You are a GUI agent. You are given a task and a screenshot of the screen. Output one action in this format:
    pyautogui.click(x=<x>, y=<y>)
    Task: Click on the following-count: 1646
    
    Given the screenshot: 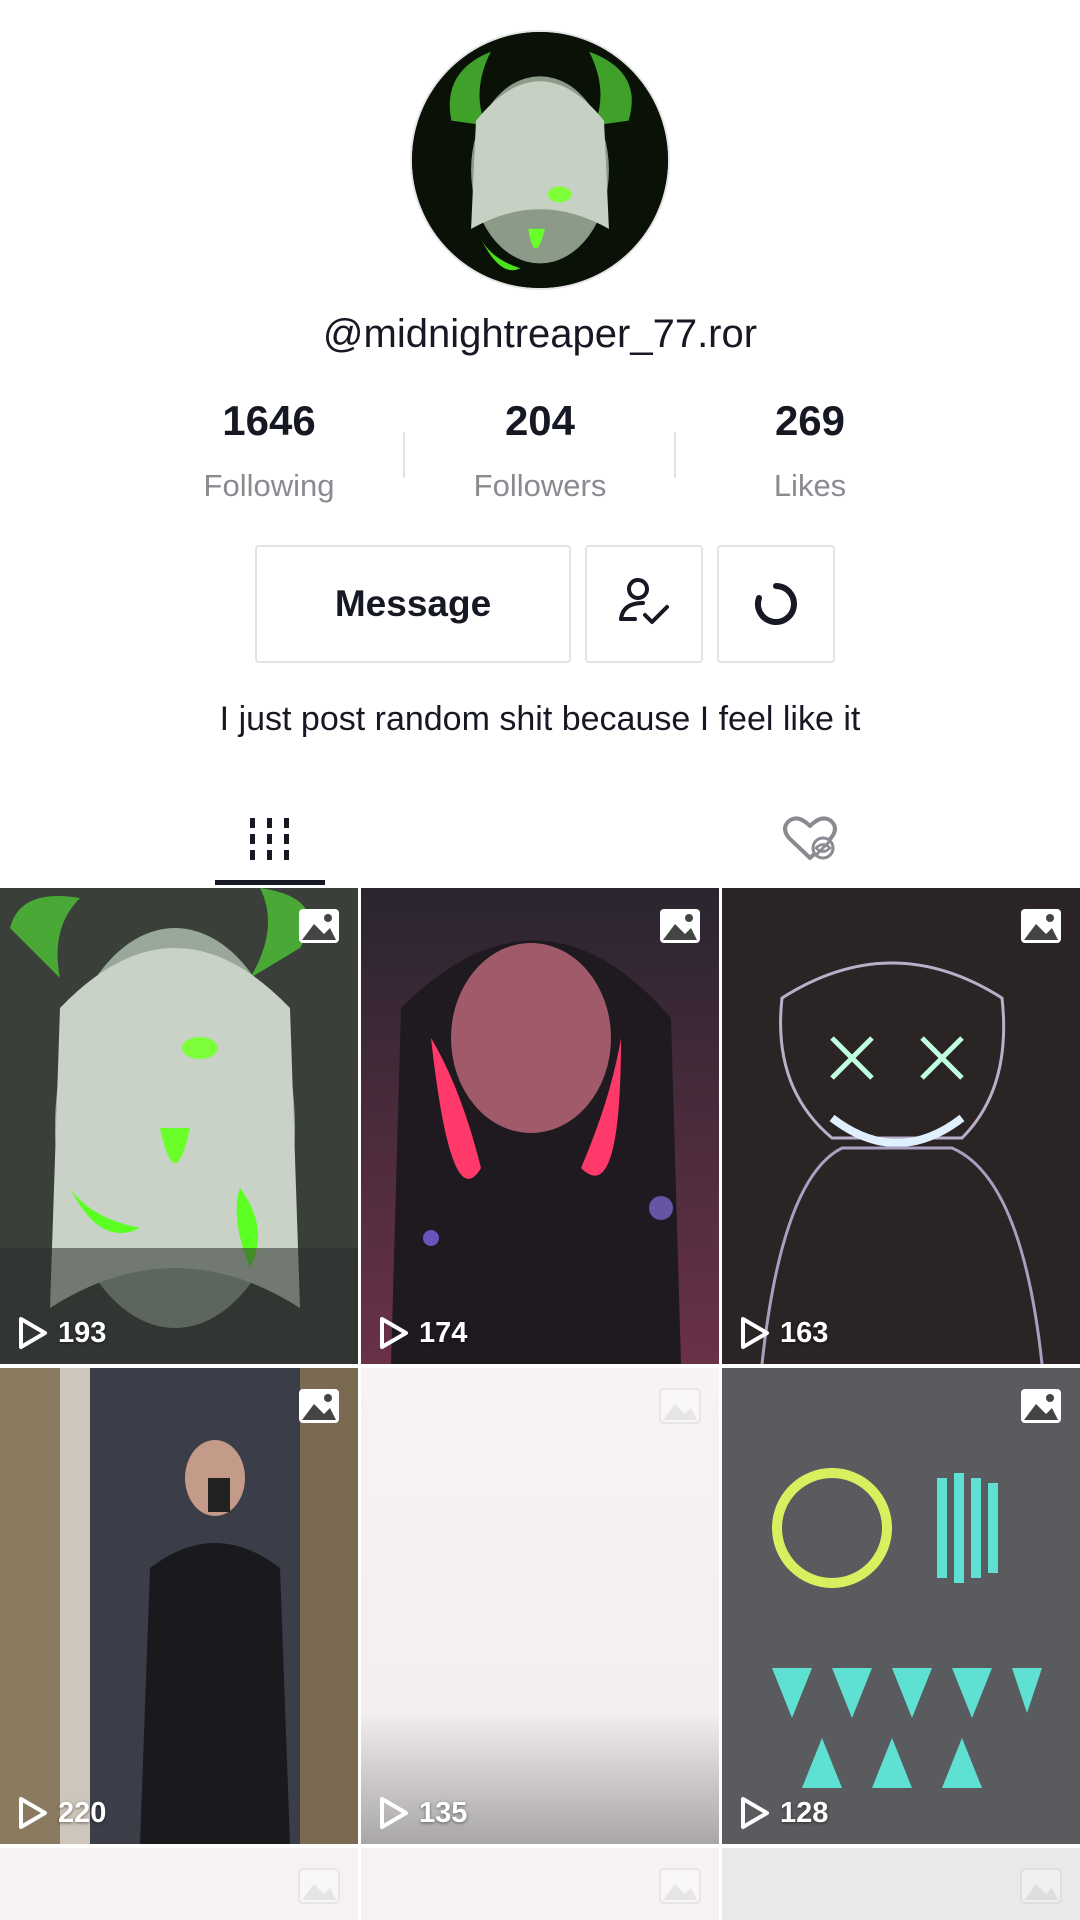 What is the action you would take?
    pyautogui.click(x=269, y=420)
    